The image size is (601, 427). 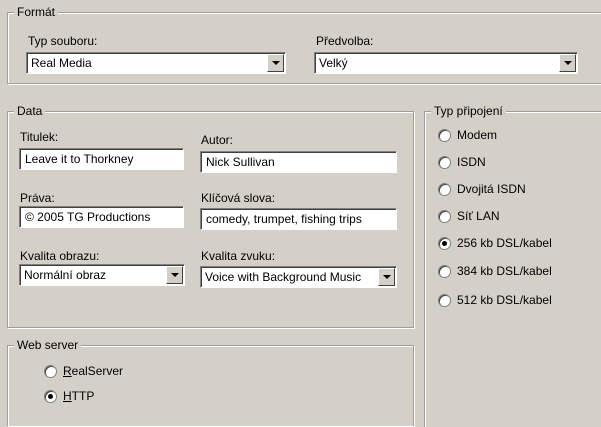 I want to click on radio-connection-option: Dvojitá ISDN, so click(x=482, y=189).